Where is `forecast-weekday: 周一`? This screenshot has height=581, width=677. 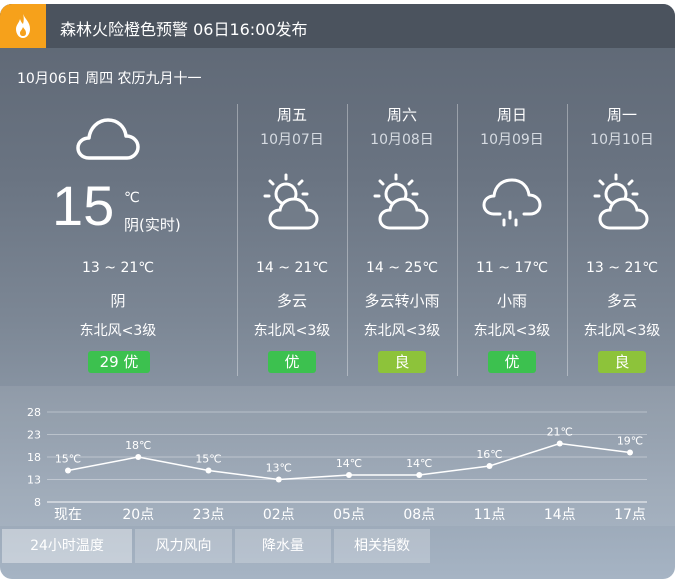 forecast-weekday: 周一 is located at coordinates (621, 115).